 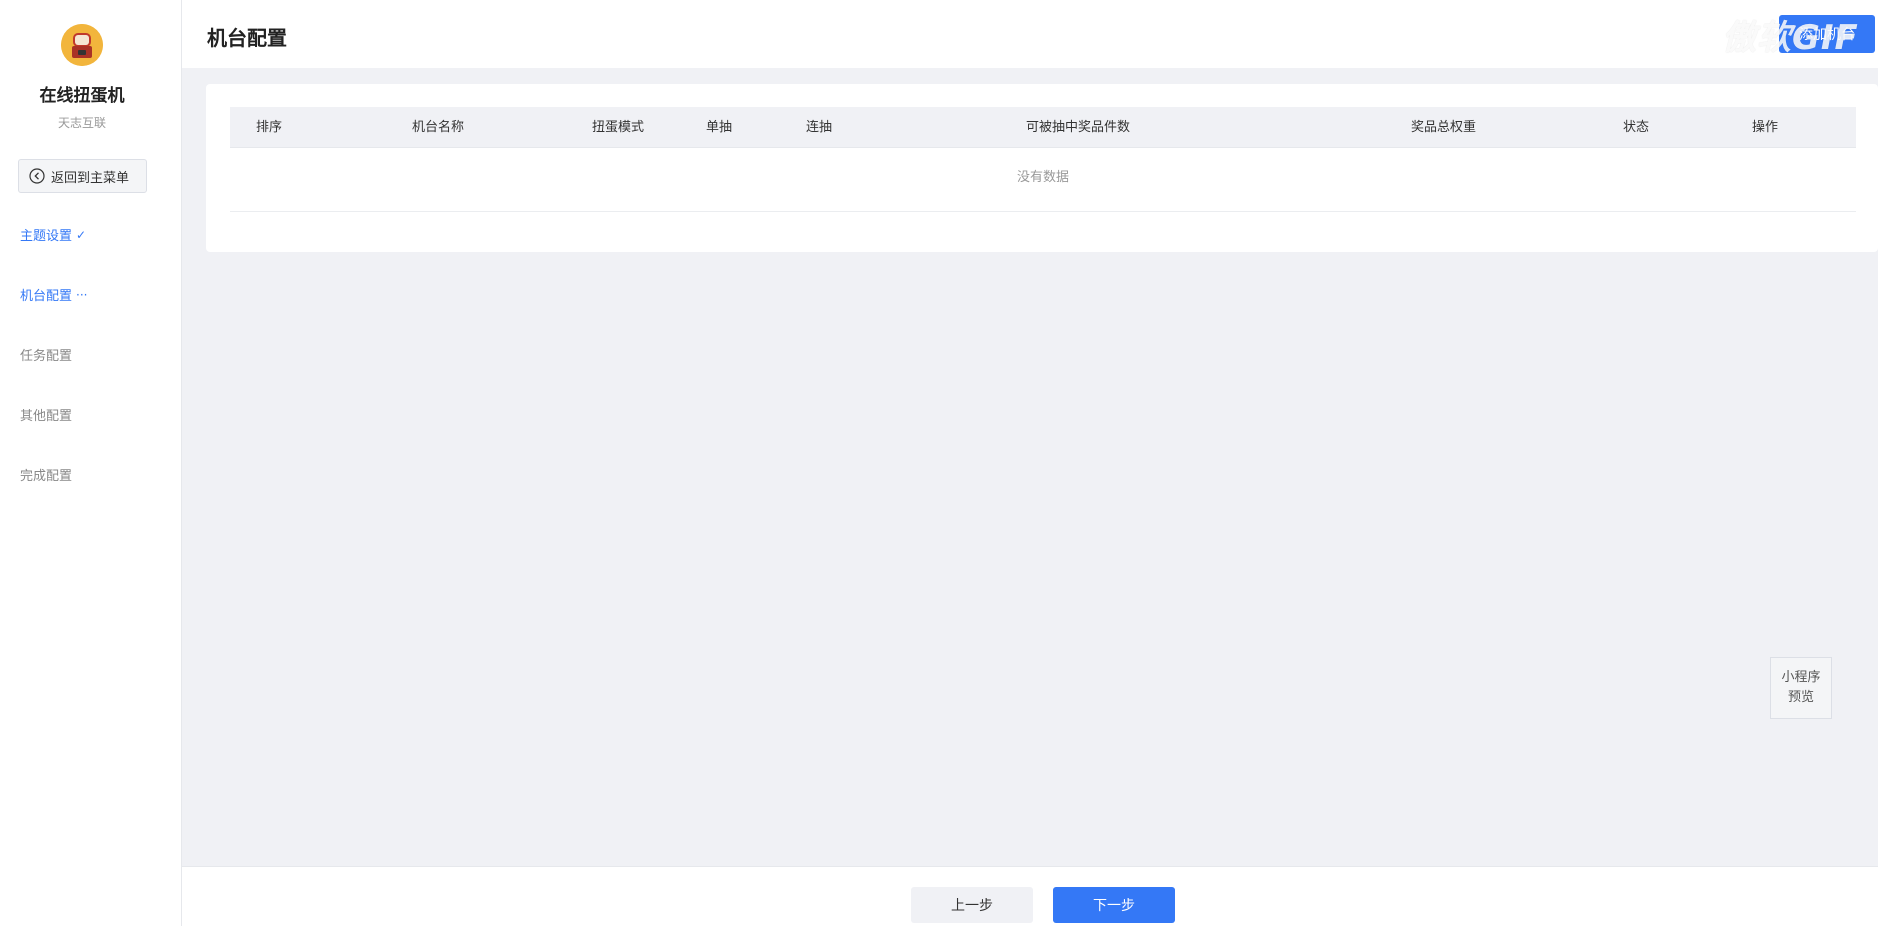 What do you see at coordinates (1801, 677) in the screenshot?
I see `preview-label-line1: 小程序` at bounding box center [1801, 677].